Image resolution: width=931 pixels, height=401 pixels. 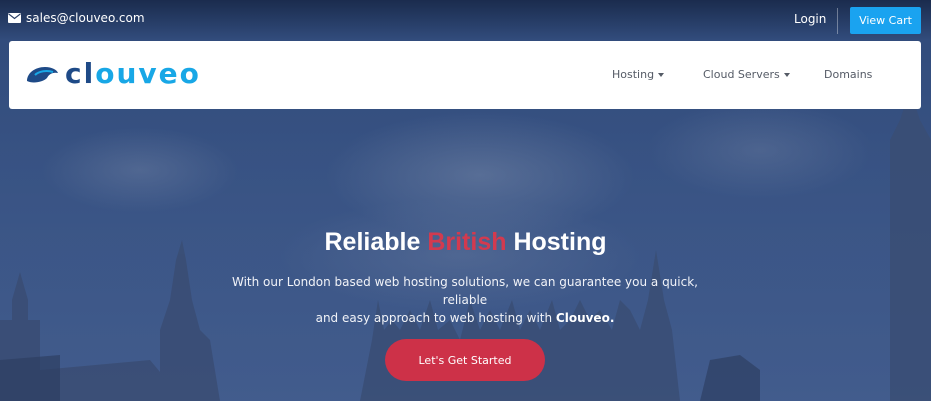 I want to click on logo-text-dark: cl, so click(x=80, y=73).